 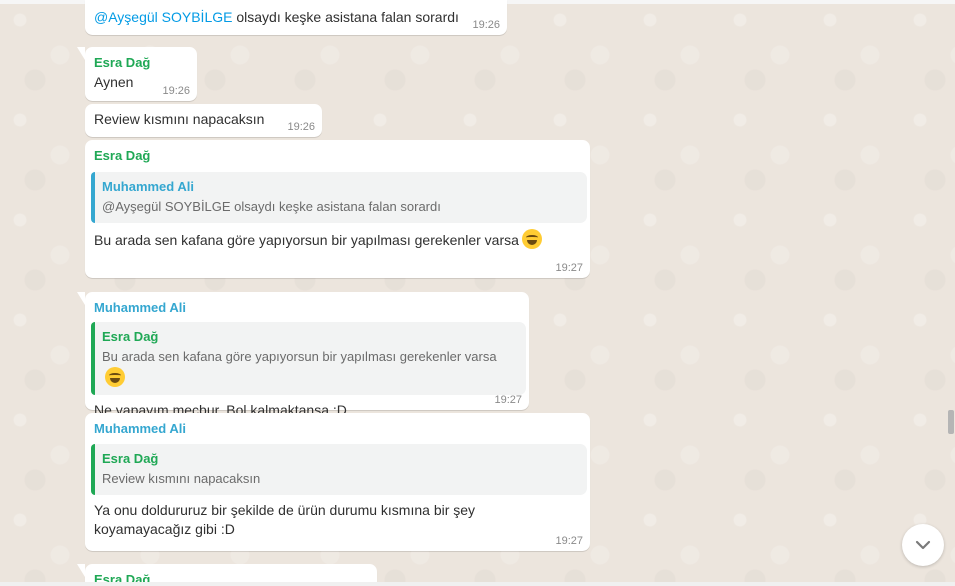 I want to click on scroll-to-bottom-button, so click(x=923, y=545).